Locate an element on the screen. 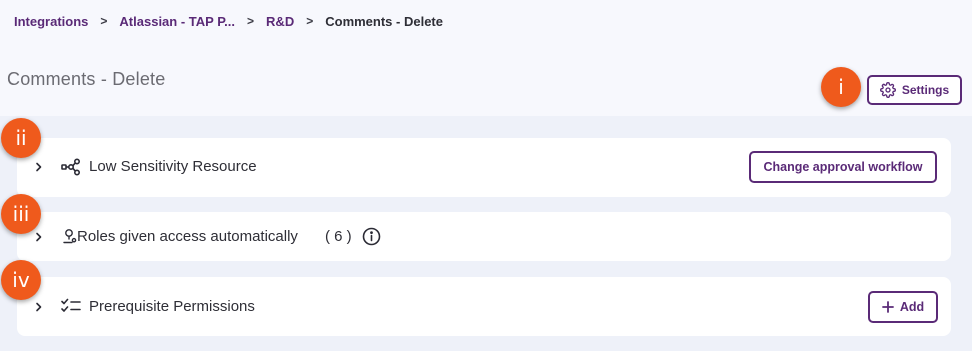  add-permission-button: Add is located at coordinates (903, 307).